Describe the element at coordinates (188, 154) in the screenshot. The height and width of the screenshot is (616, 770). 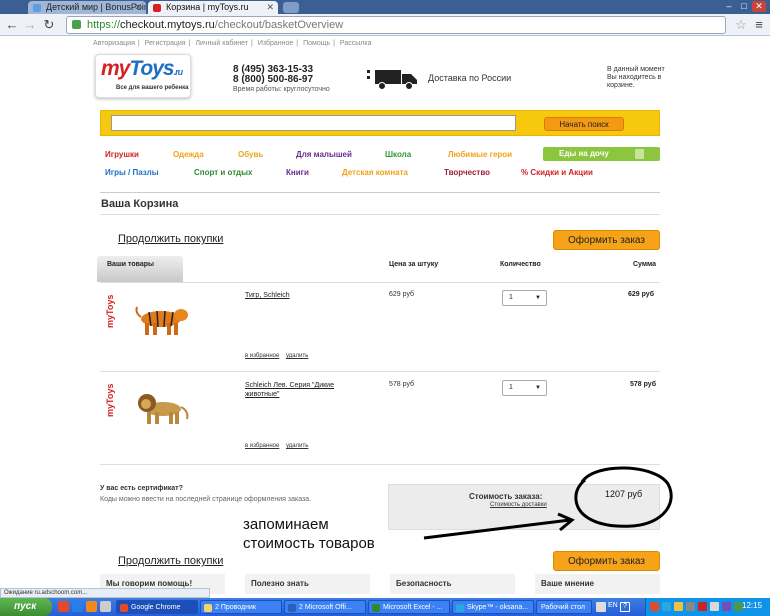
I see `category-link: Одежда` at that location.